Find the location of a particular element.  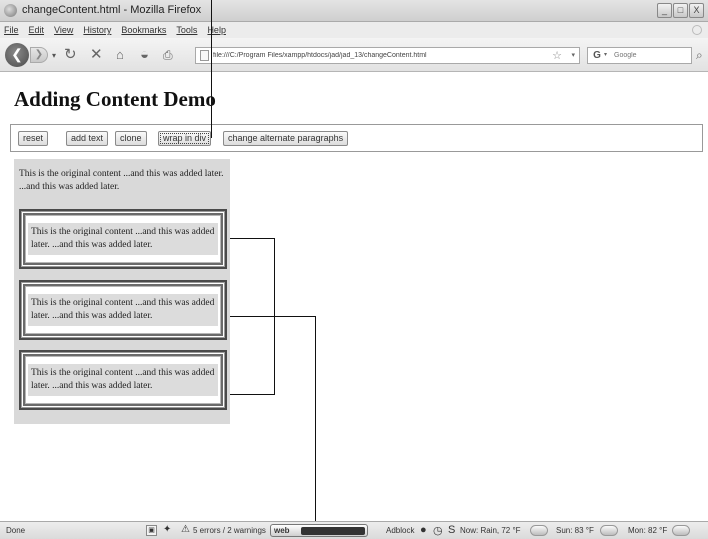

status-text: Done is located at coordinates (16, 530).